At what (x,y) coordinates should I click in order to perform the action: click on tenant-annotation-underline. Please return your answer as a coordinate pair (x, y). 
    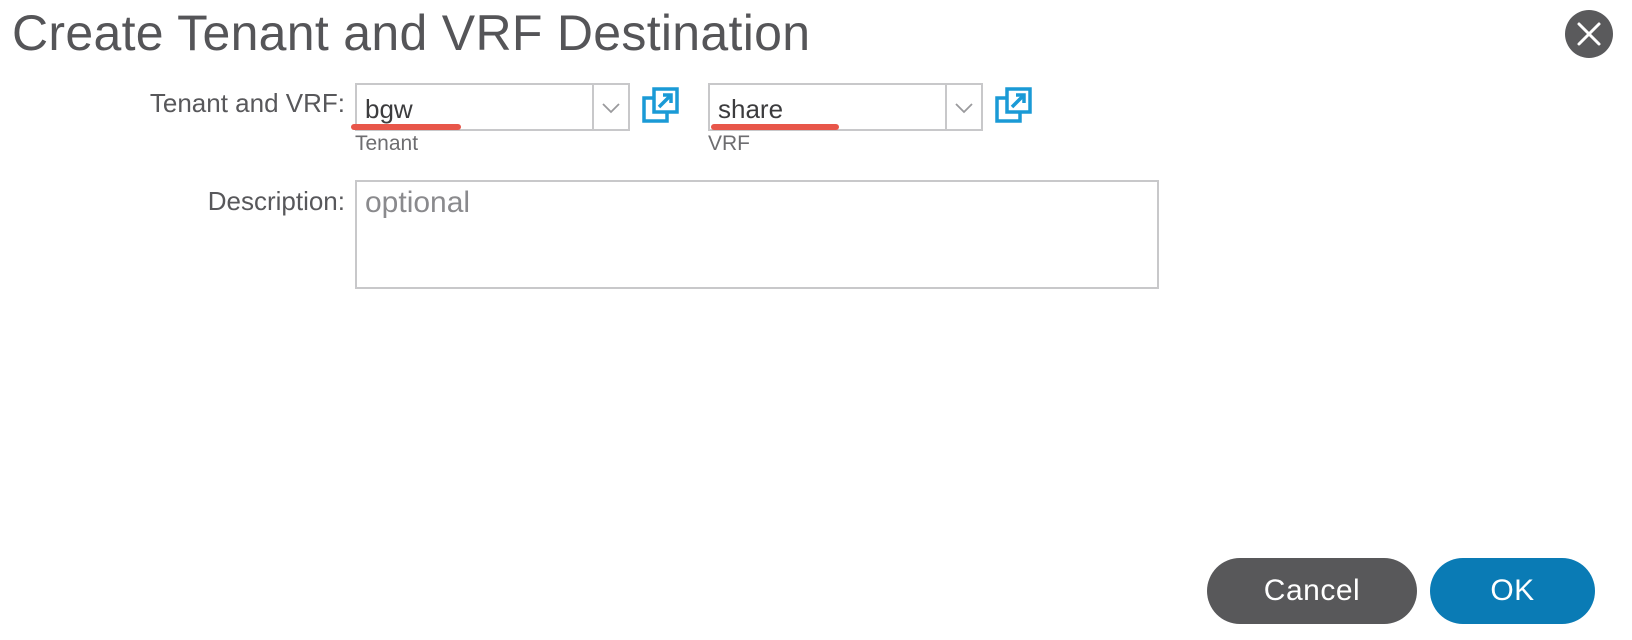
    Looking at the image, I should click on (406, 127).